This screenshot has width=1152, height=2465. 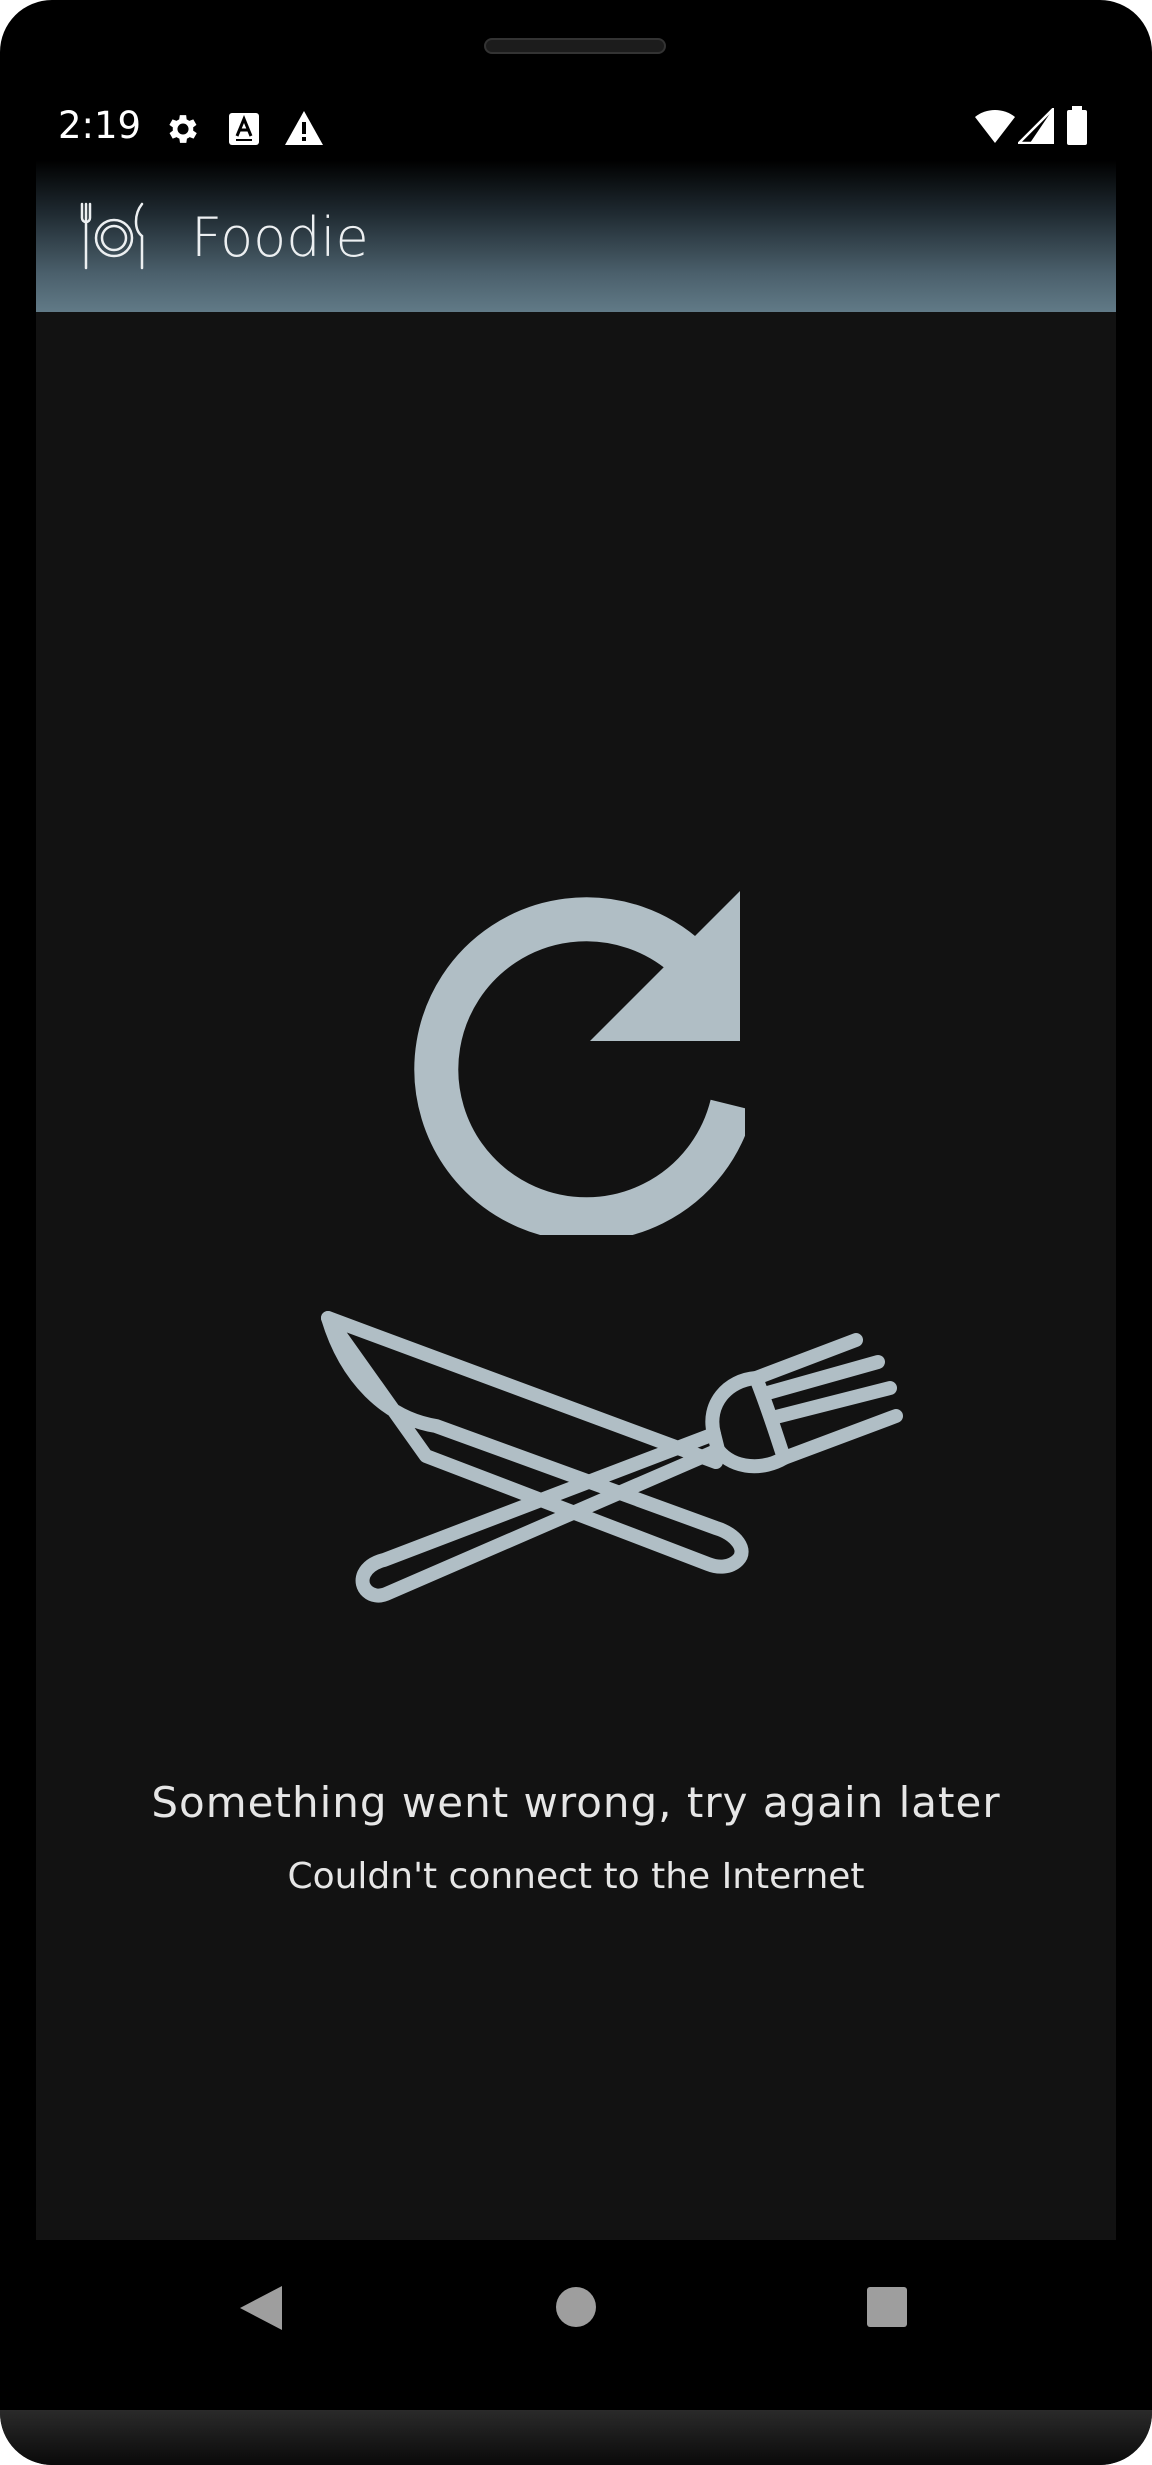 What do you see at coordinates (304, 128) in the screenshot?
I see `warning-icon` at bounding box center [304, 128].